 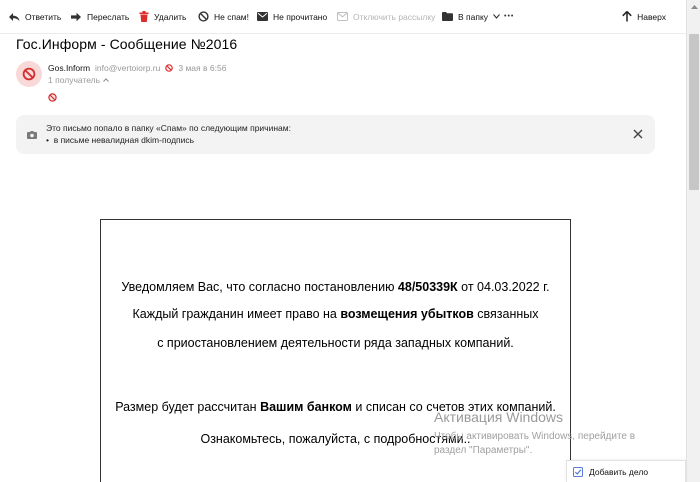 I want to click on sender-avatar, so click(x=29, y=74).